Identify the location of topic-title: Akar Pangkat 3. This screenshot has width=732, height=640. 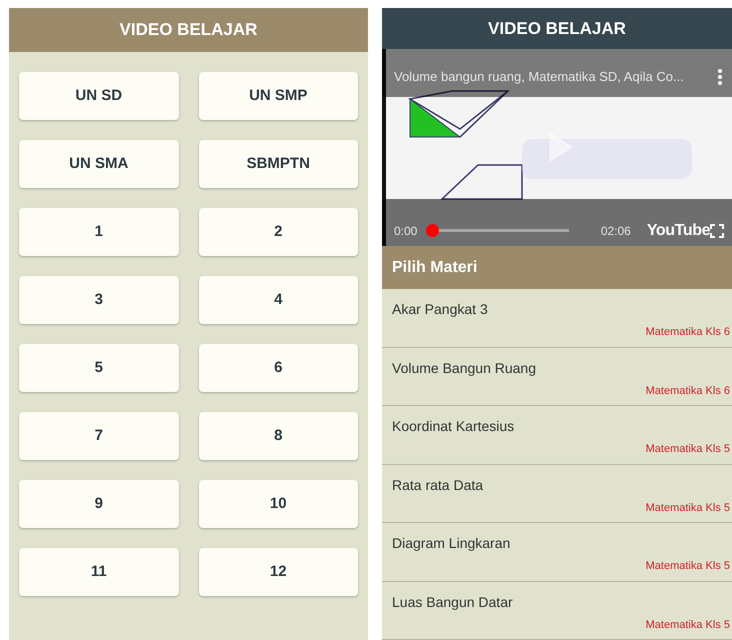
(440, 309).